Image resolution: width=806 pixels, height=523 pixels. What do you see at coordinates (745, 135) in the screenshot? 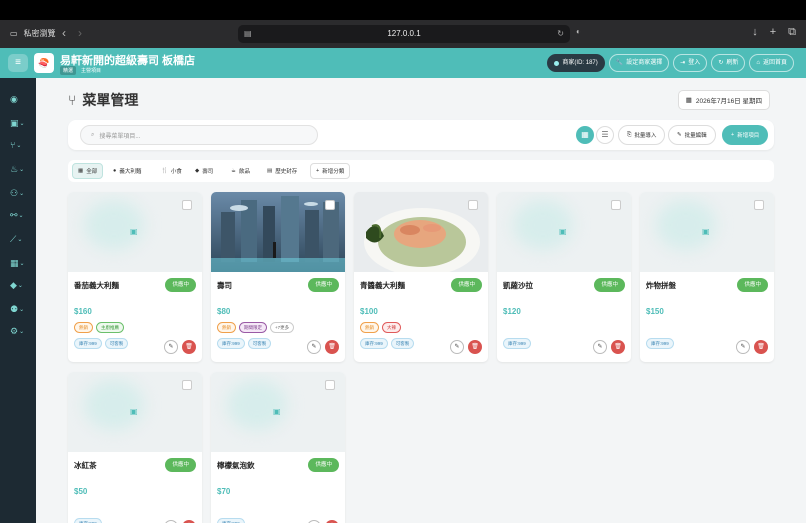
I see `add-item-button: + 新增項目` at bounding box center [745, 135].